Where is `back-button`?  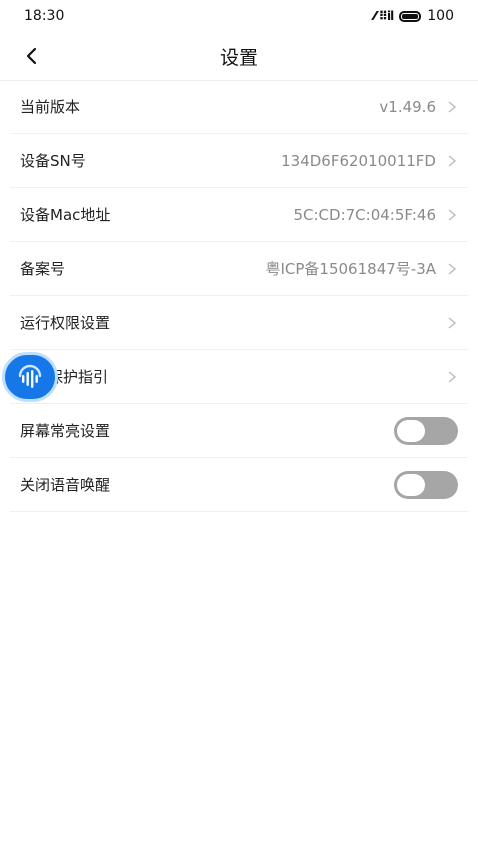
back-button is located at coordinates (32, 56).